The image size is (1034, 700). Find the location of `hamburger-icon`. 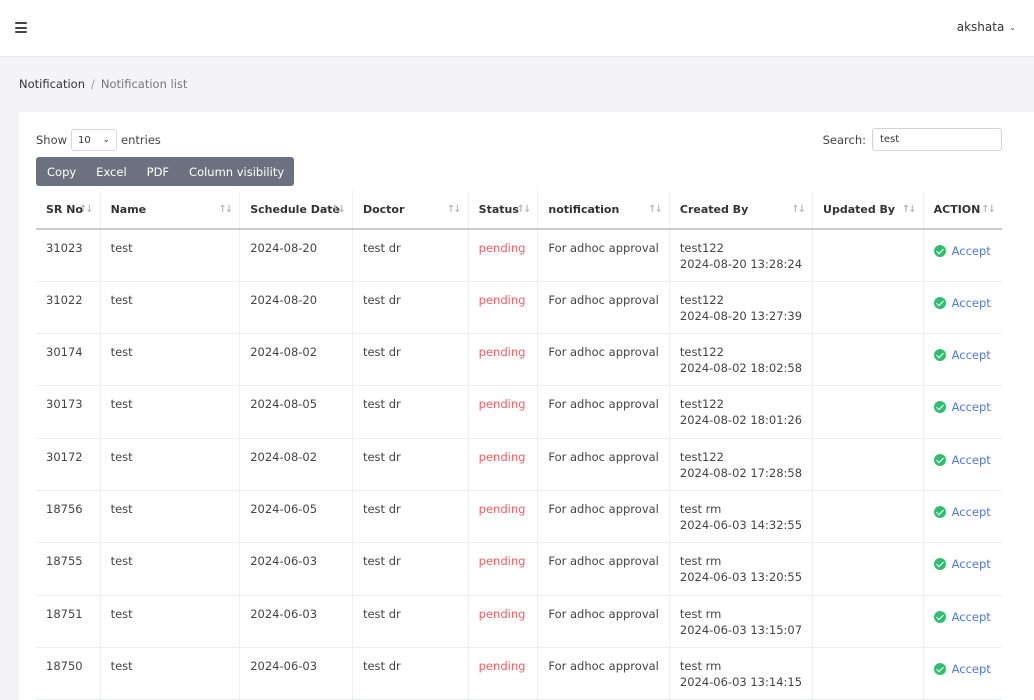

hamburger-icon is located at coordinates (21, 27).